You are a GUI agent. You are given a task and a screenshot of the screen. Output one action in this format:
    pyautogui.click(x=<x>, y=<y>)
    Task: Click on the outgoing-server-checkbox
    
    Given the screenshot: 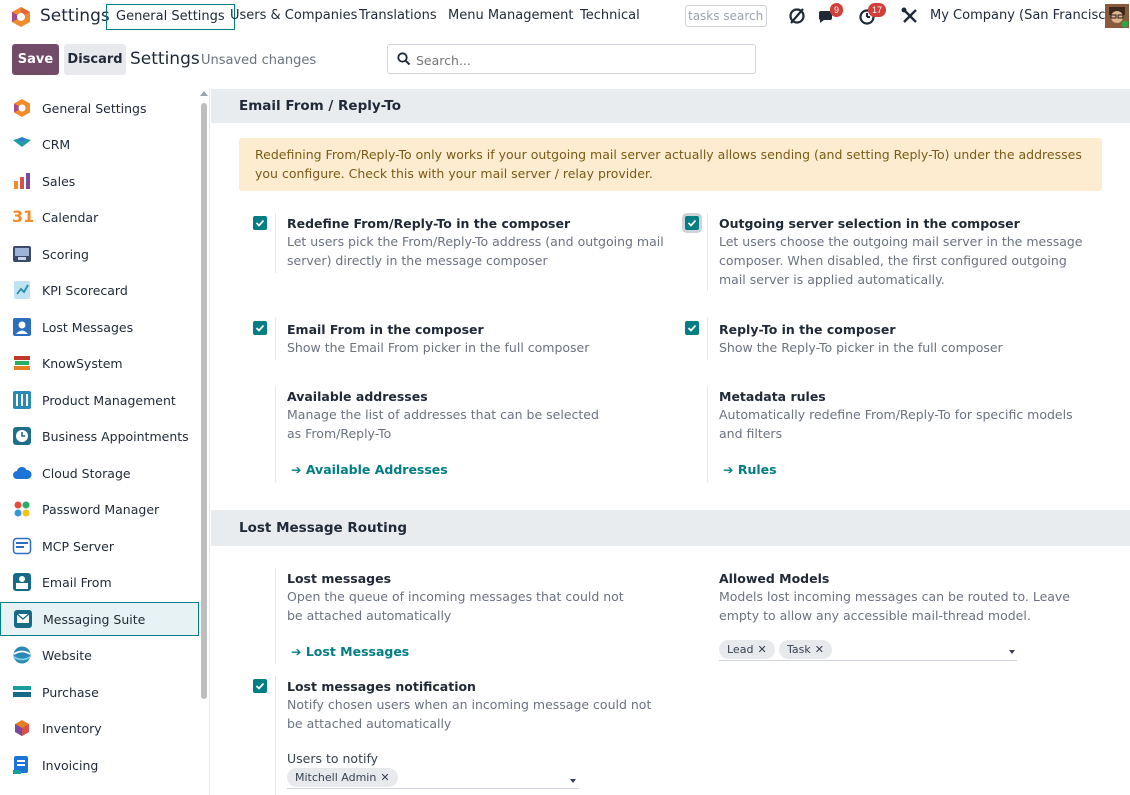 What is the action you would take?
    pyautogui.click(x=692, y=223)
    